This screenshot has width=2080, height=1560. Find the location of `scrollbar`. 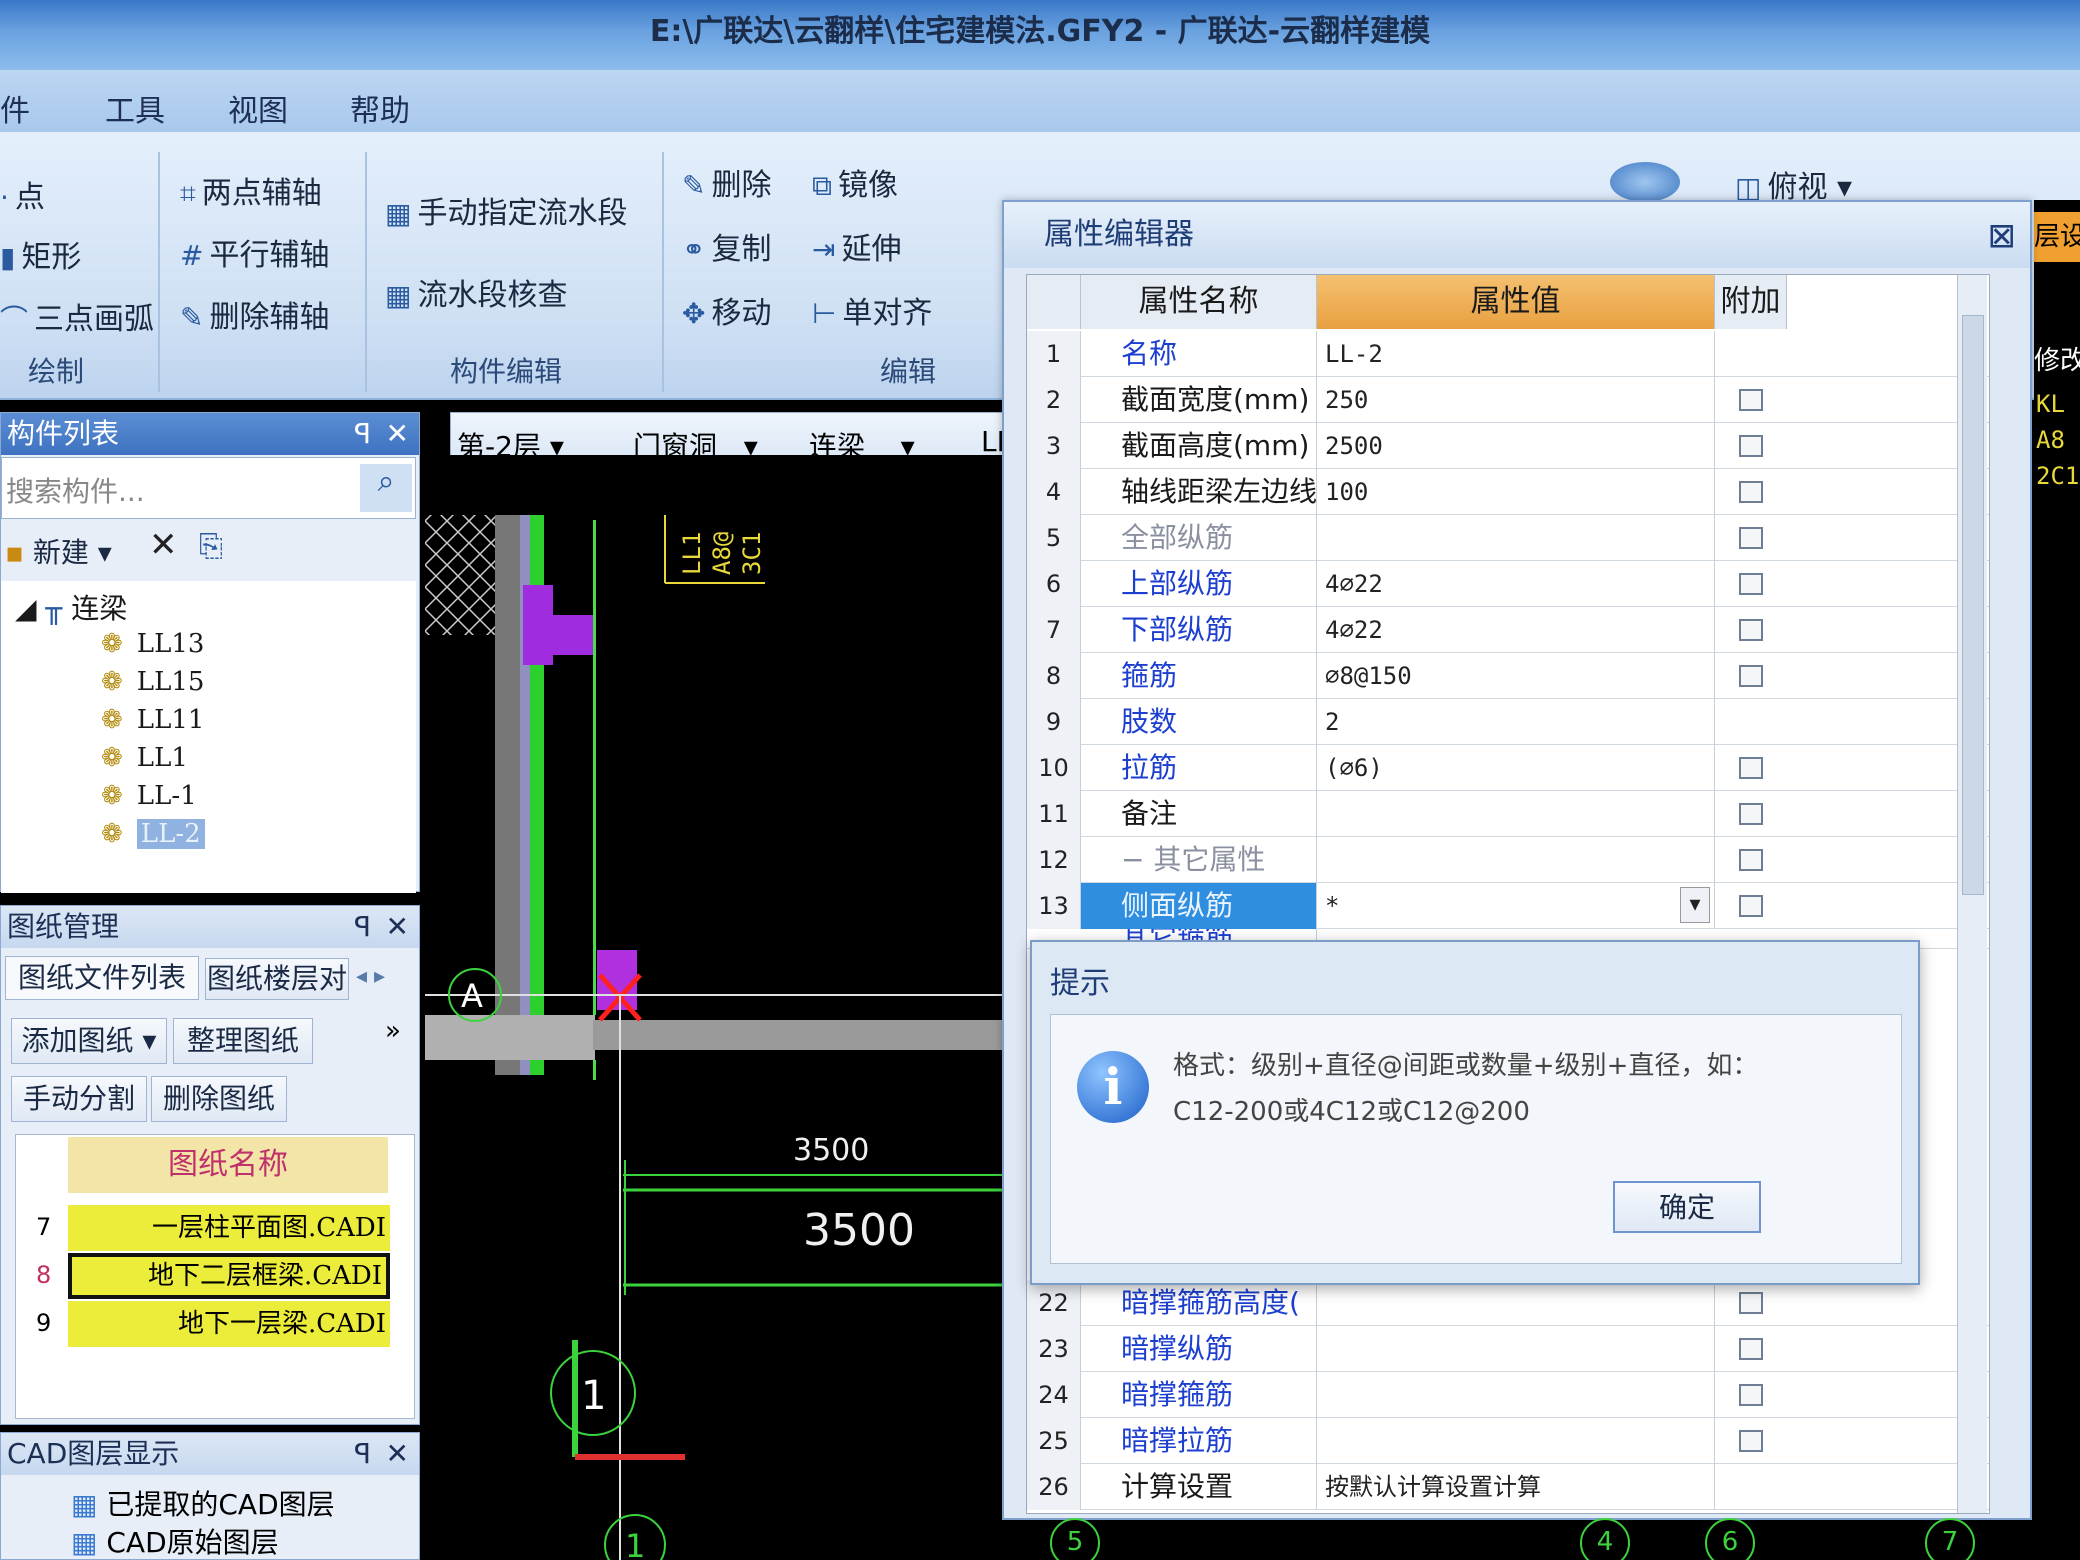

scrollbar is located at coordinates (1972, 894).